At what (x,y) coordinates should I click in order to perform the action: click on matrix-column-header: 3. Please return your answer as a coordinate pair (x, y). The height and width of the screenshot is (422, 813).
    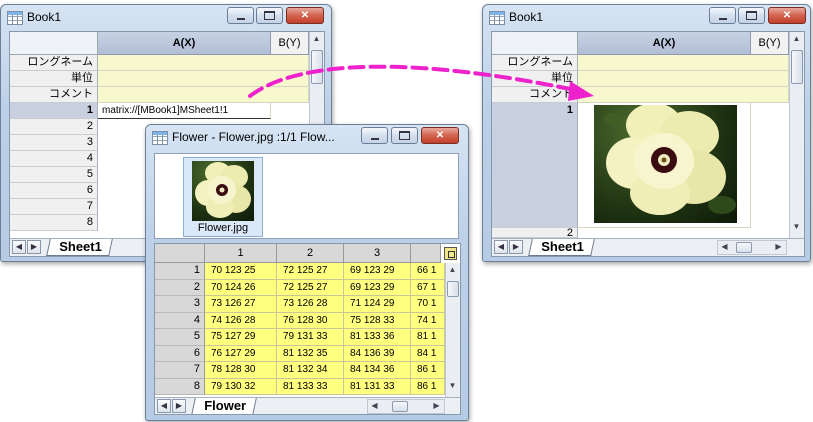
    Looking at the image, I should click on (377, 253).